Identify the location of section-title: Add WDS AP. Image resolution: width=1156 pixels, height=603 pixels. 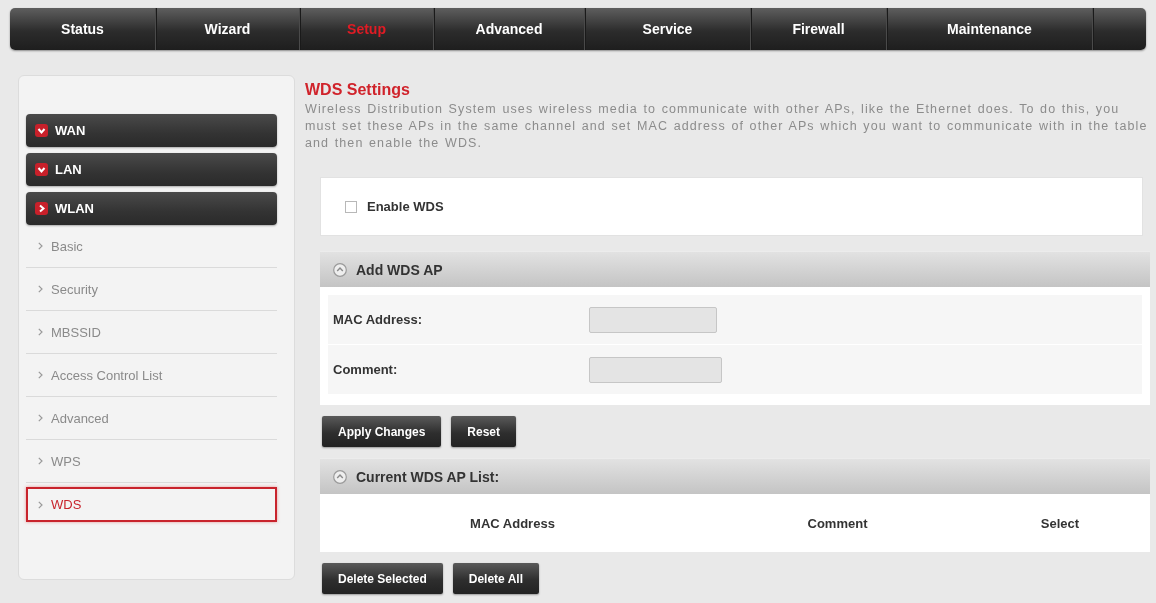
(399, 269).